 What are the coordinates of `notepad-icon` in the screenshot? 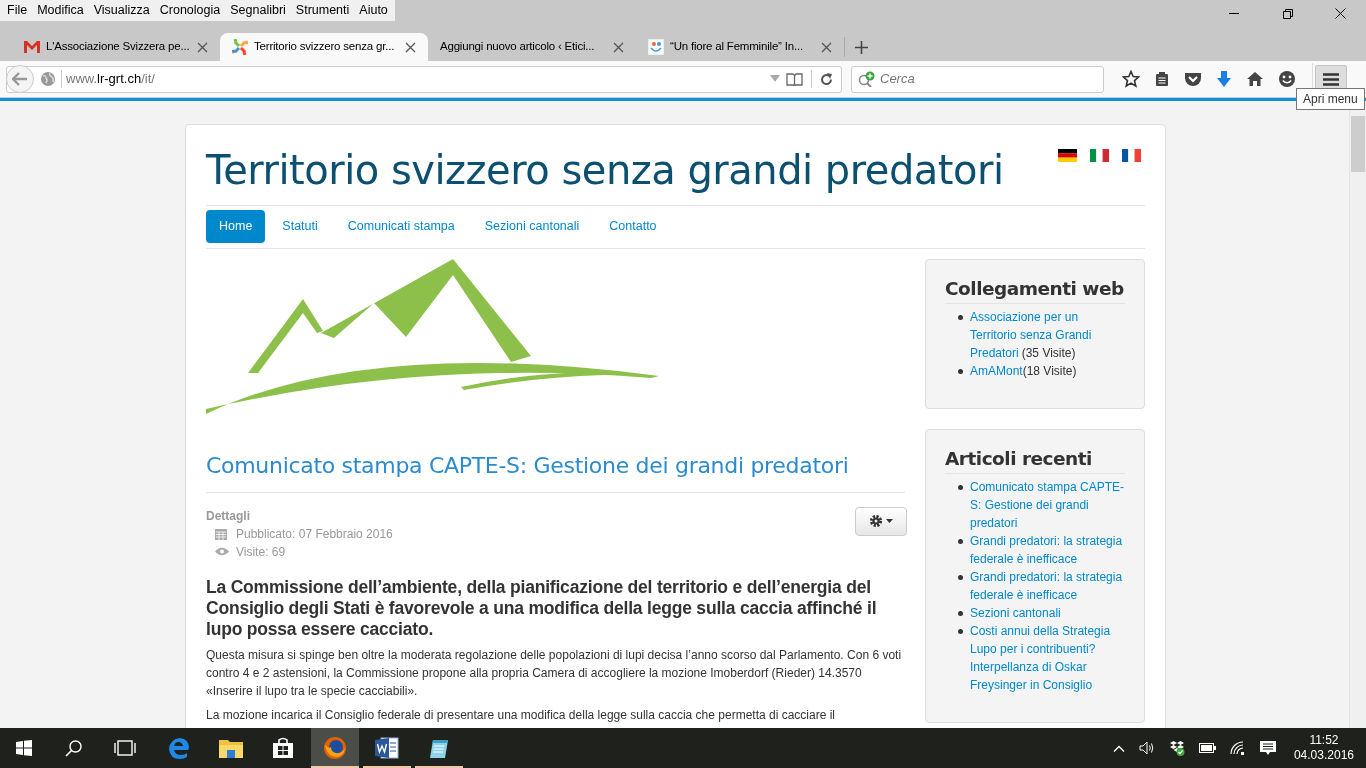 It's located at (439, 748).